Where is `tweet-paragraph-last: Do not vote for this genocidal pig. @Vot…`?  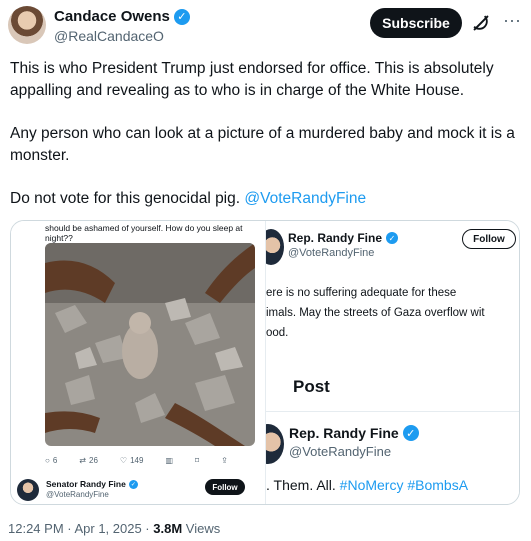 tweet-paragraph-last: Do not vote for this genocidal pig. @Vot… is located at coordinates (265, 199).